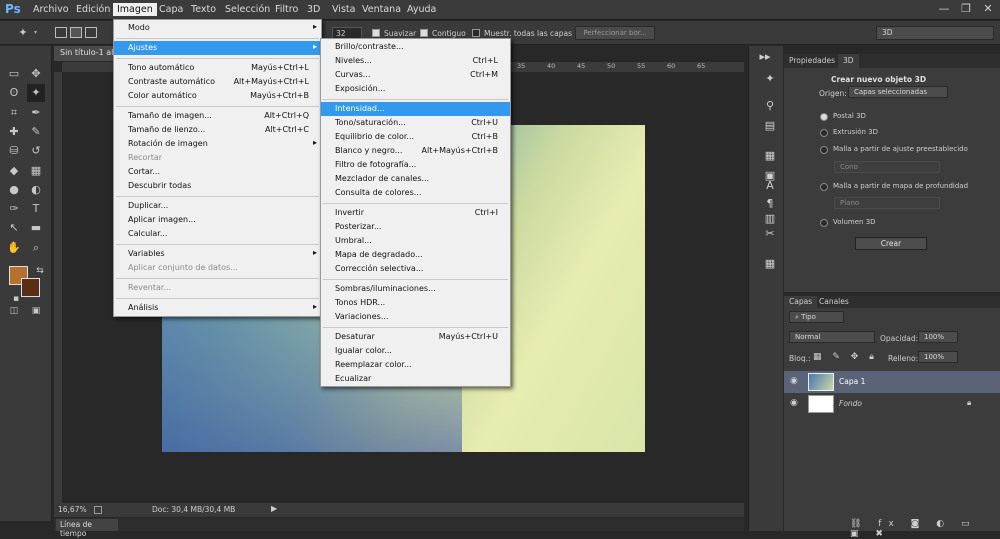  Describe the element at coordinates (217, 68) in the screenshot. I see `menu-item: Tono automático Mayús+Ctrl+L` at that location.